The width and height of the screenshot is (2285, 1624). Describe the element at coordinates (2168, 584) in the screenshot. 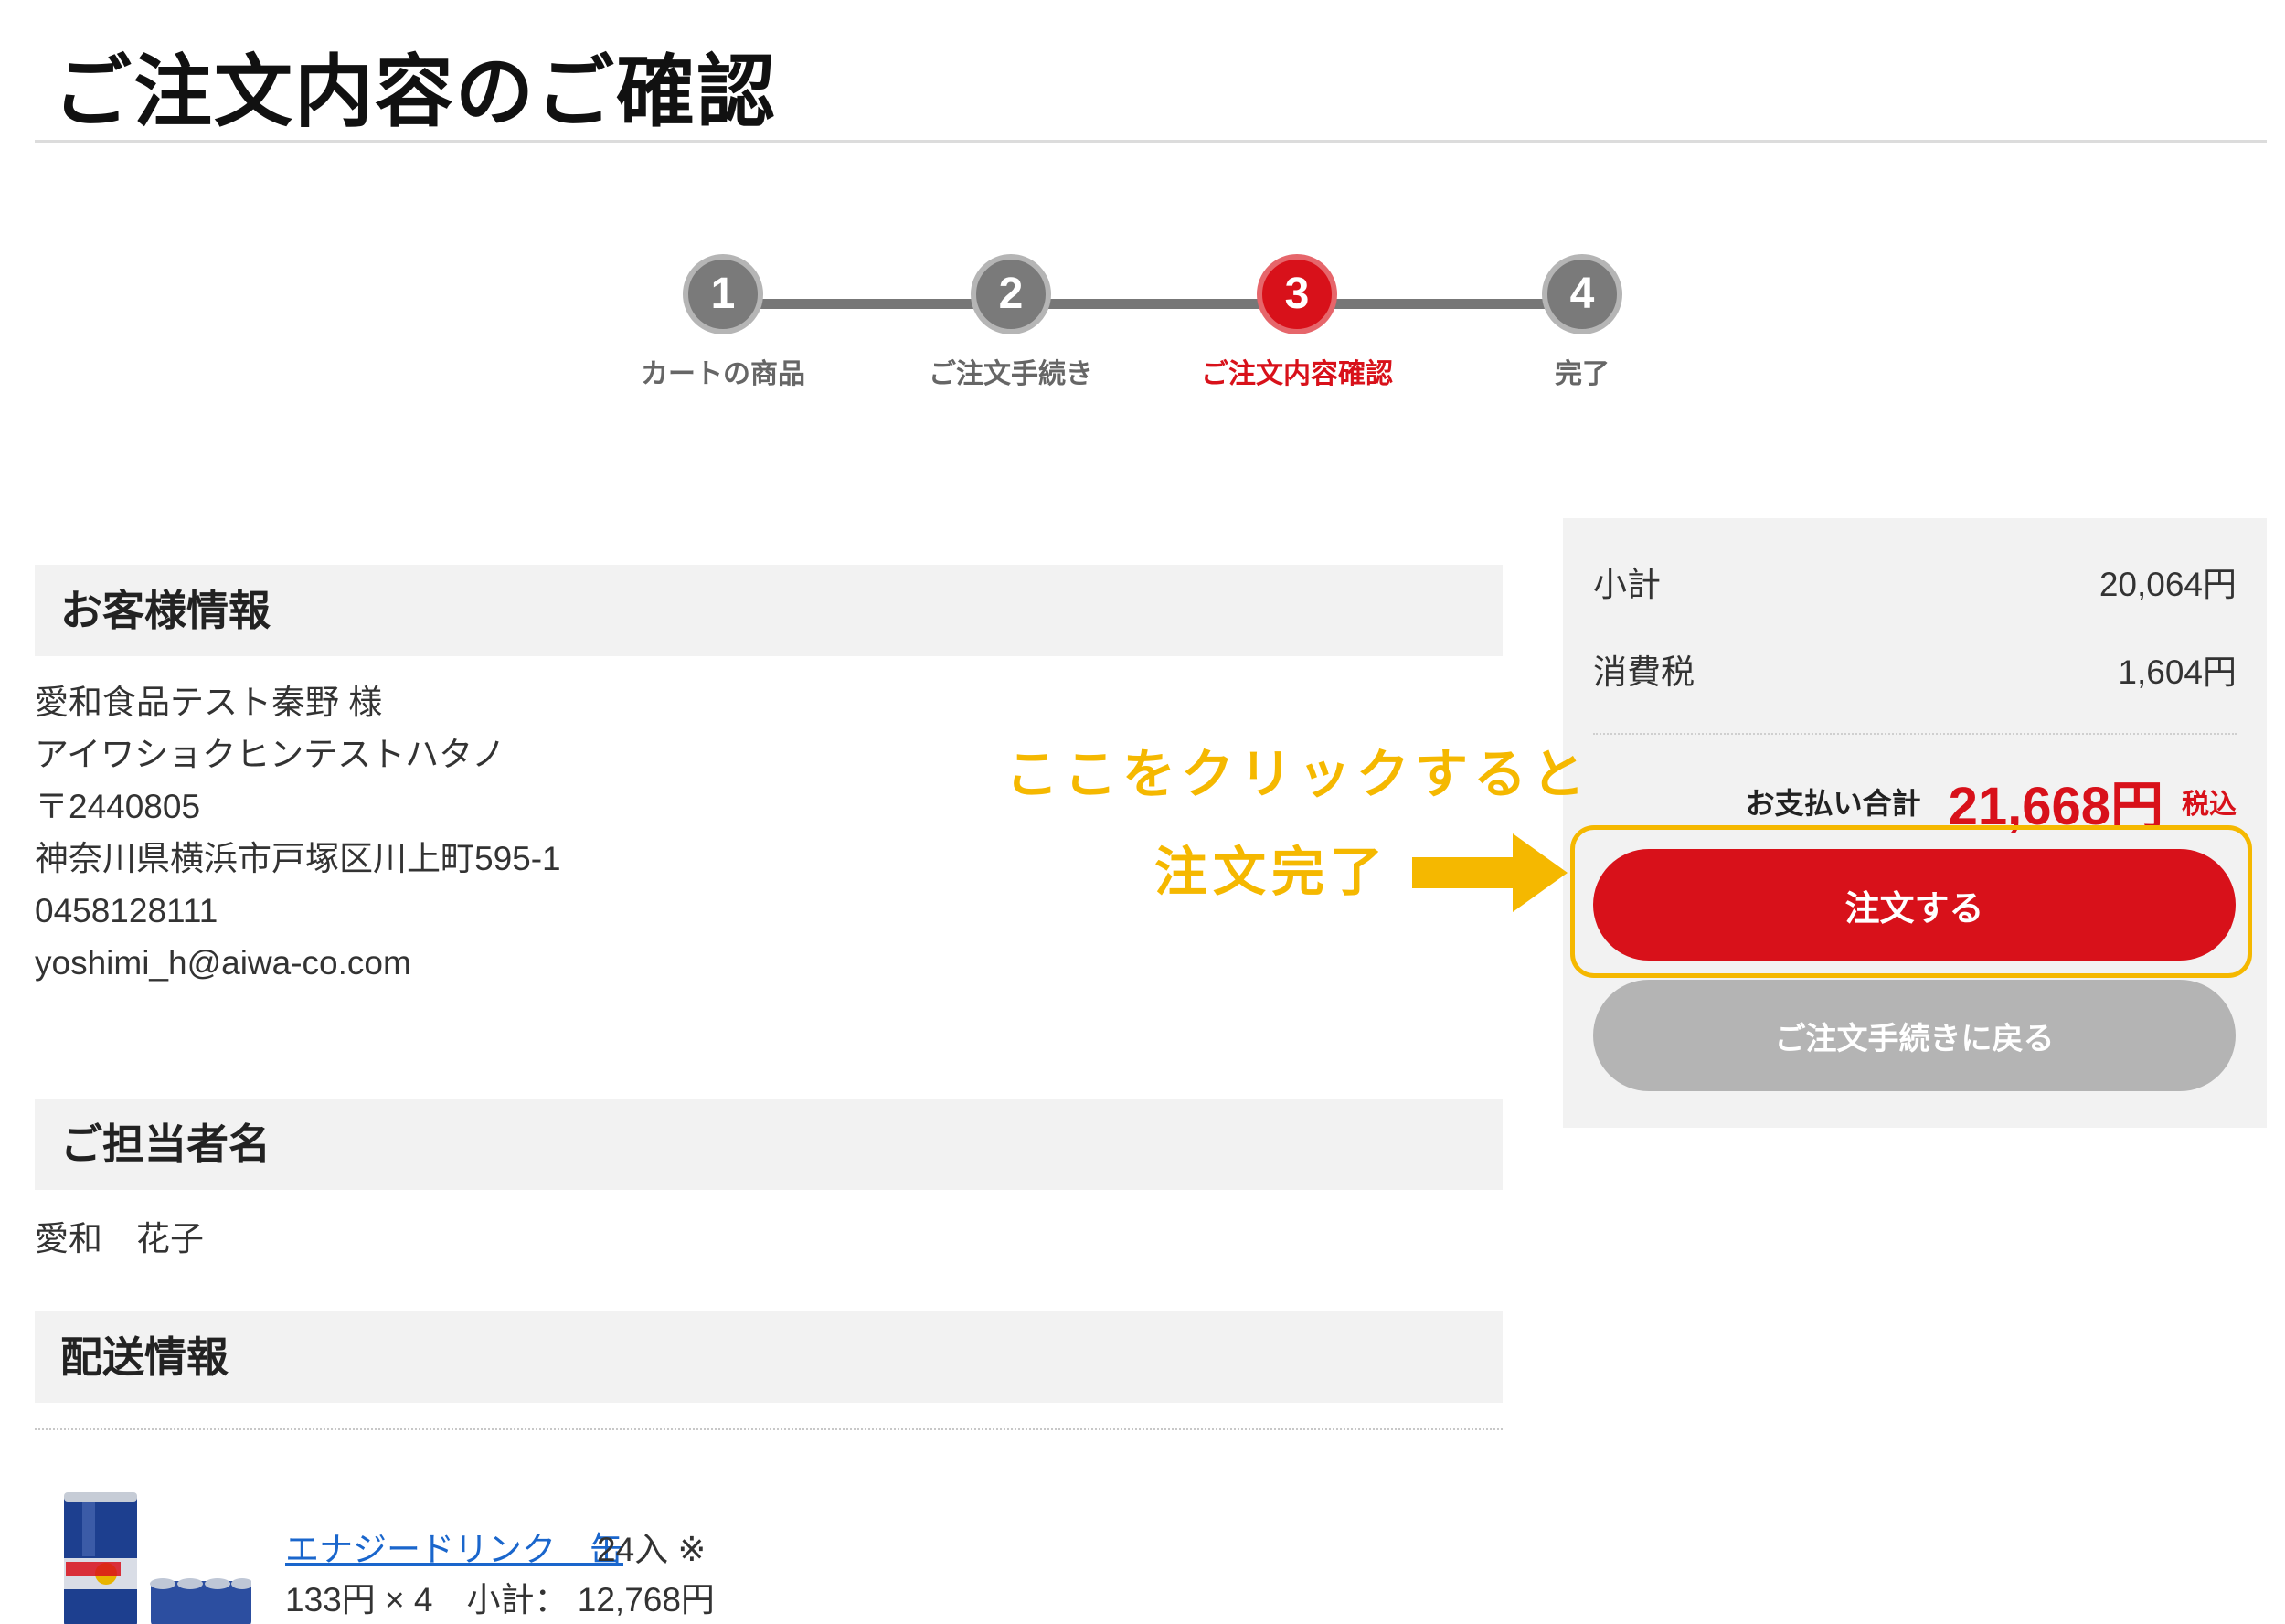

I see `subtotal-value: 20,064円` at that location.